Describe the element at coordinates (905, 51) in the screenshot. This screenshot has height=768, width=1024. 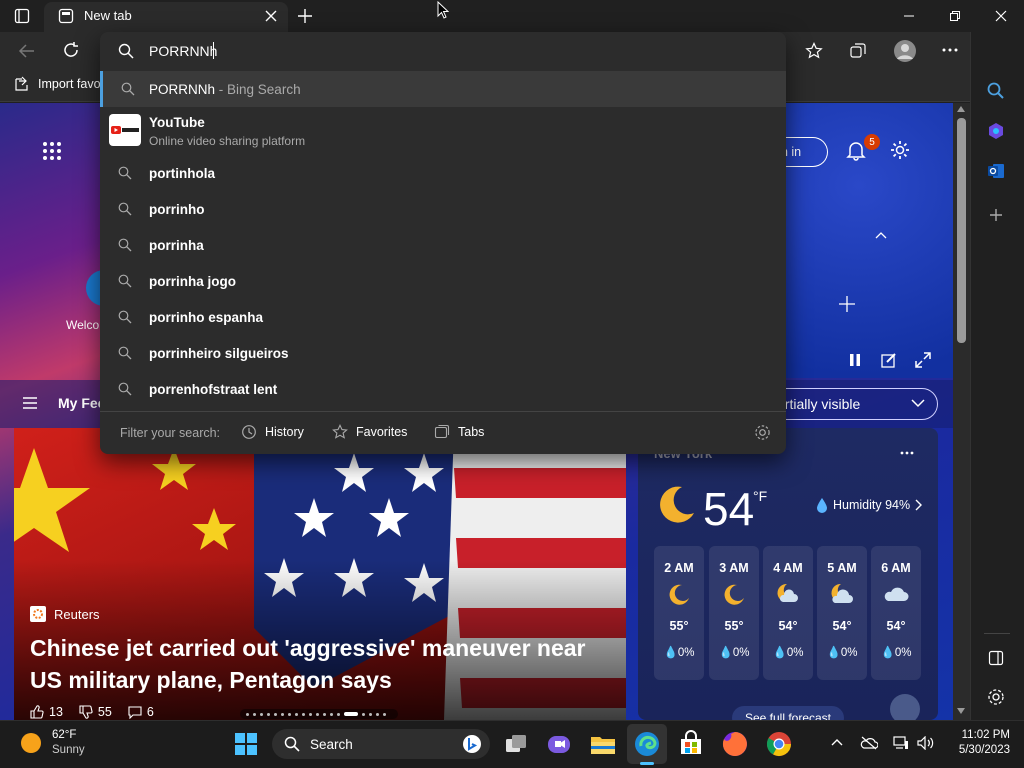
I see `profile-avatar` at that location.